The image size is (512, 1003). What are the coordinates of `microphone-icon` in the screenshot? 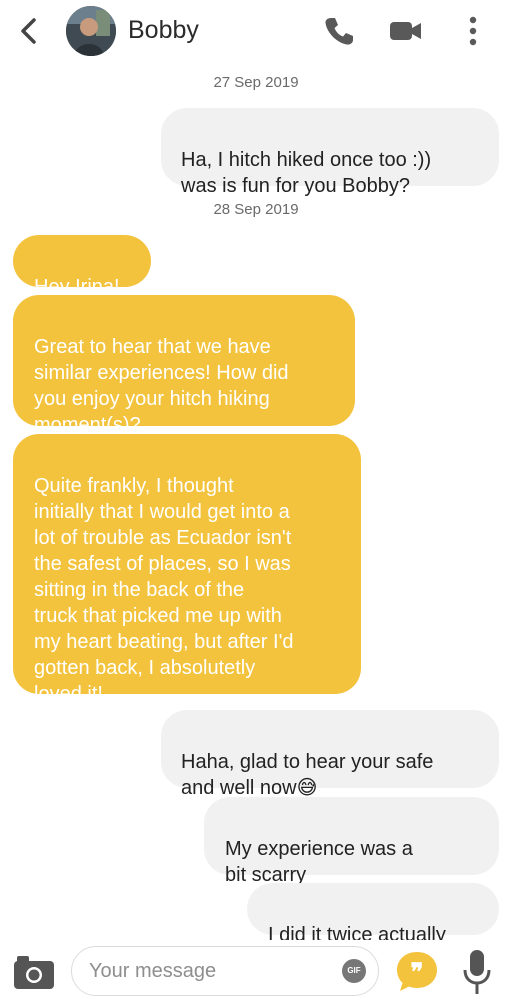 It's located at (477, 972).